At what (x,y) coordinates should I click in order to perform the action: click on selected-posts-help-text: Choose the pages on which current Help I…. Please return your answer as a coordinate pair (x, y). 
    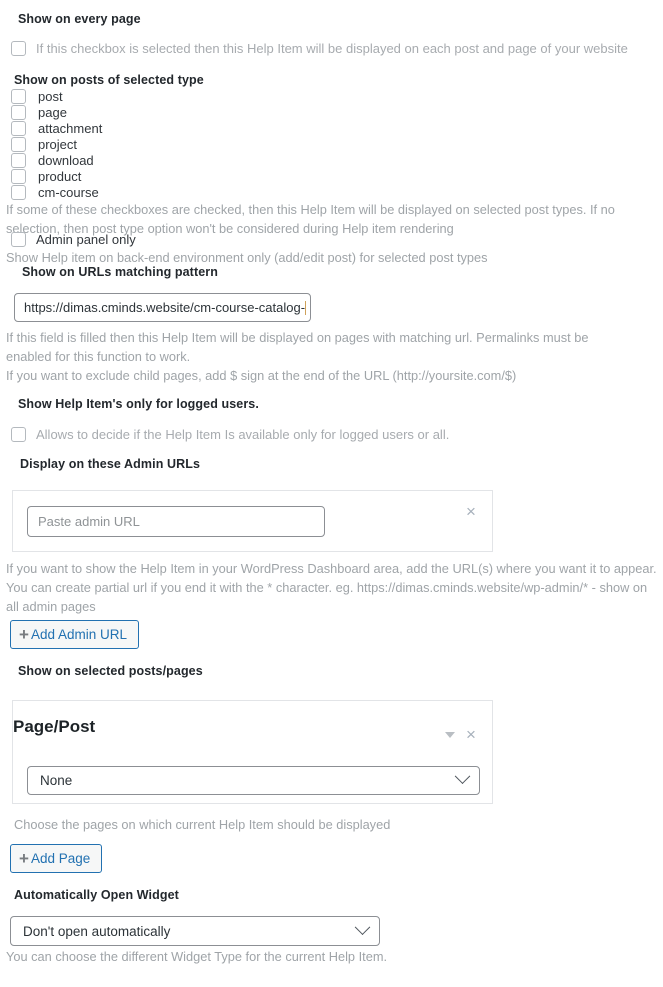
    Looking at the image, I should click on (202, 824).